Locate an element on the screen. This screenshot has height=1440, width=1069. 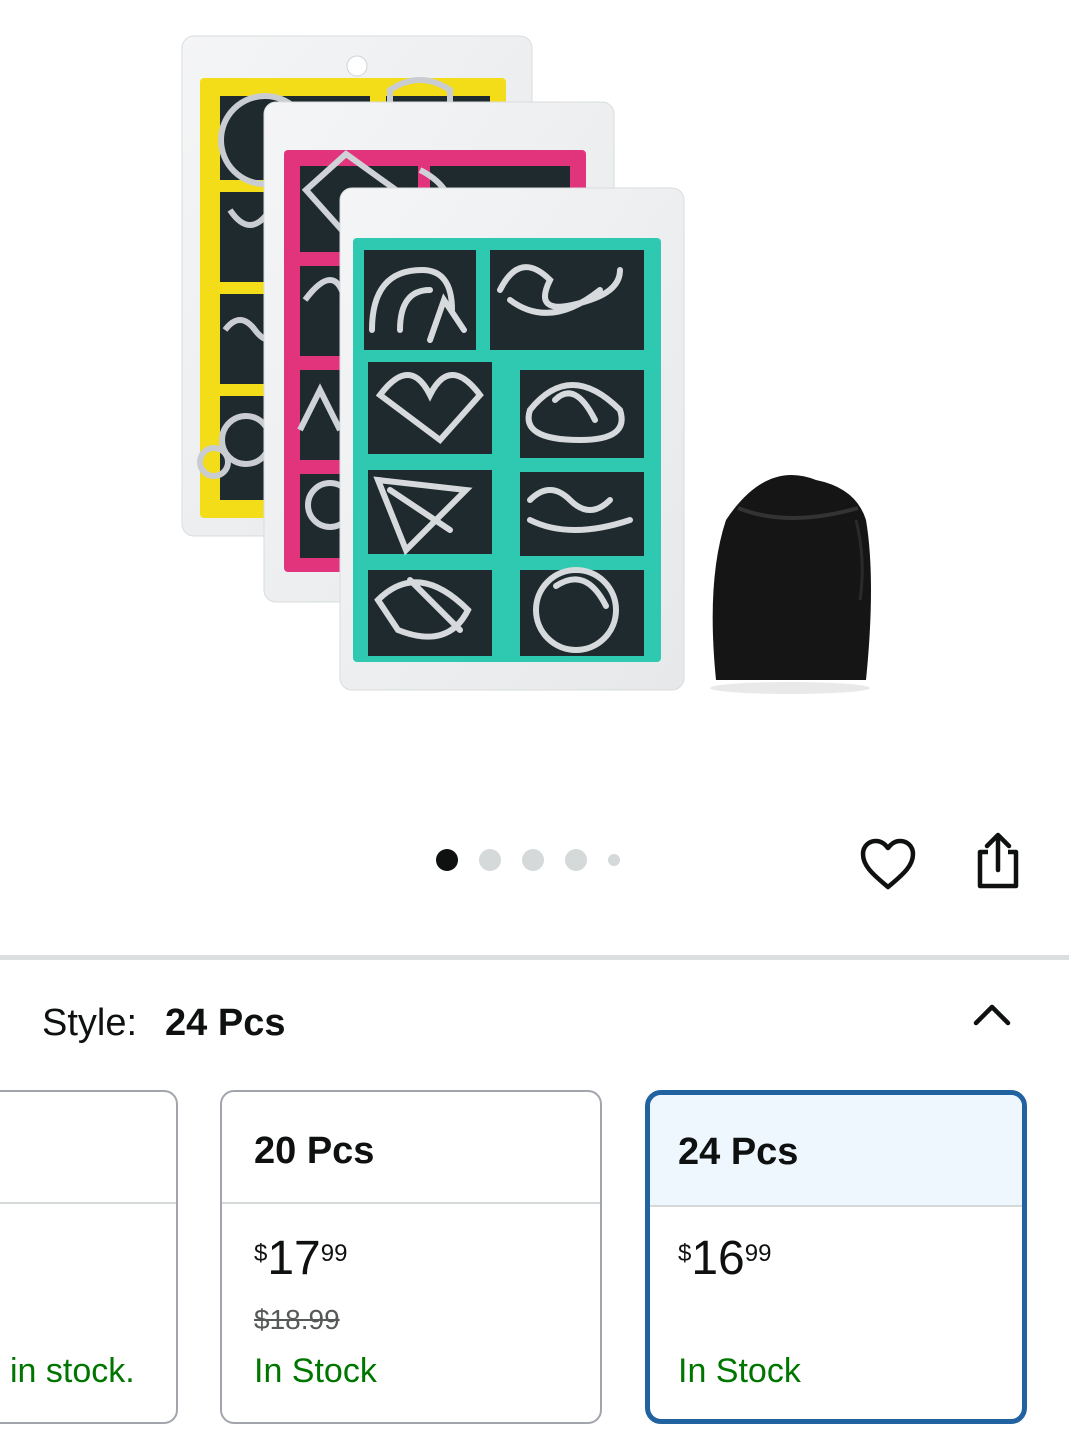
wishlist-button is located at coordinates (888, 864).